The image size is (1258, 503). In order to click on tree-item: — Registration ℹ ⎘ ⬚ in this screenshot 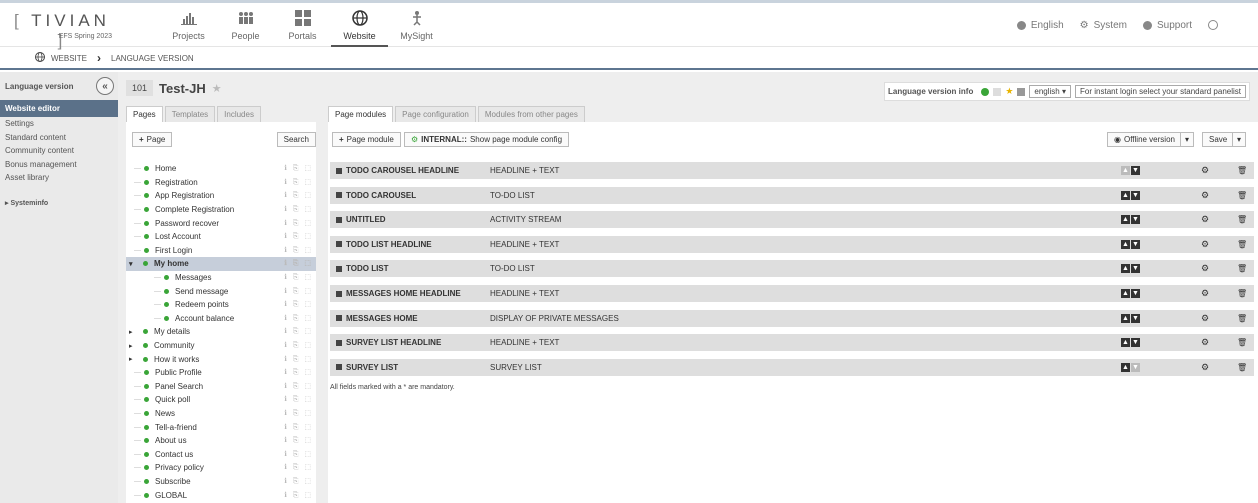, I will do `click(221, 183)`.